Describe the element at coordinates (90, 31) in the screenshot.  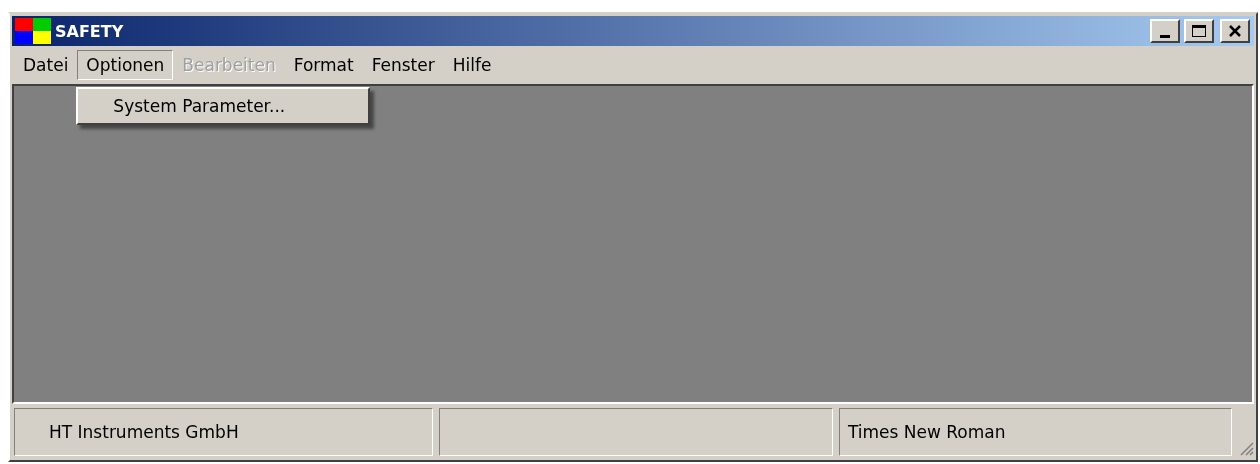
I see `window-title: SAFETY` at that location.